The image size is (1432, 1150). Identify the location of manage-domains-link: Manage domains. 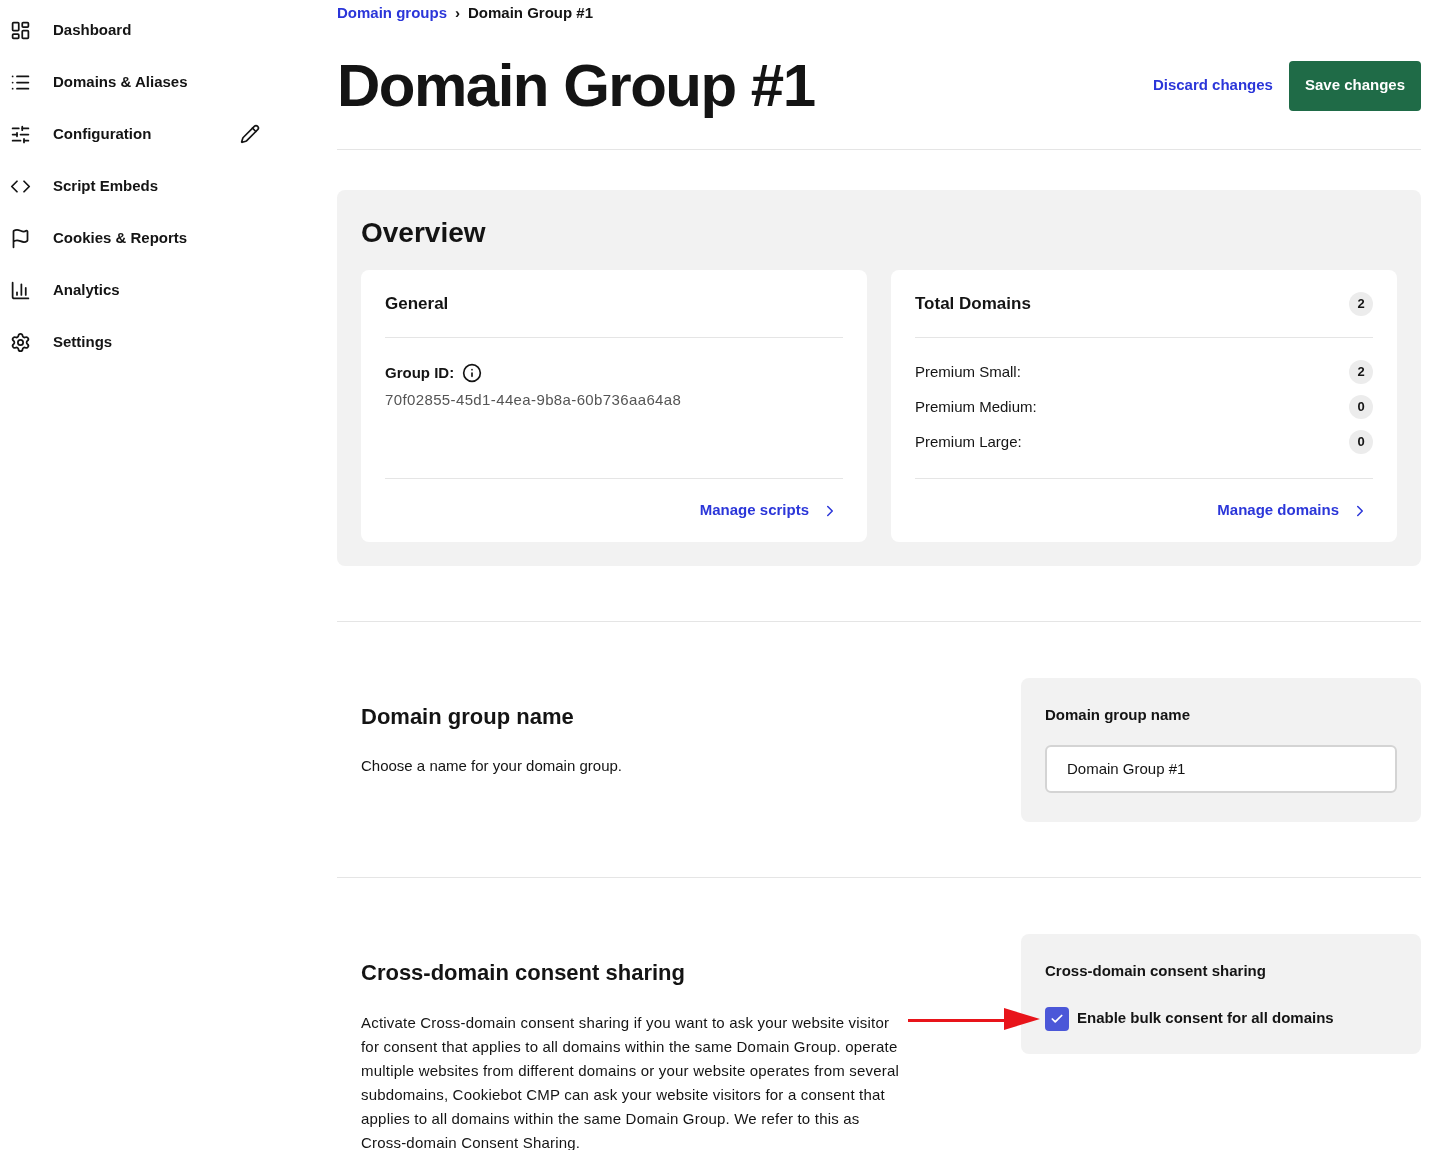
(1295, 510).